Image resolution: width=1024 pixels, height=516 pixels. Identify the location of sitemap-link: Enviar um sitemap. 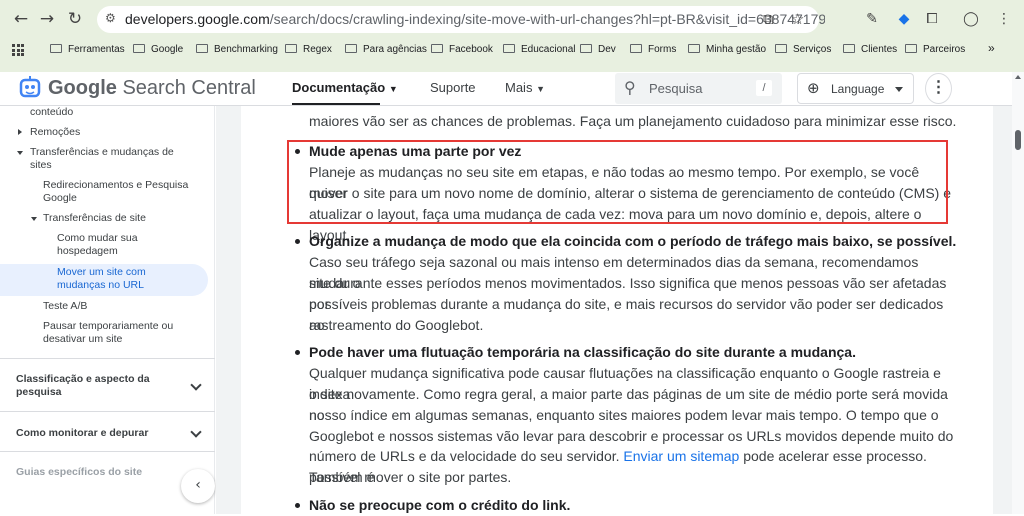
(681, 456).